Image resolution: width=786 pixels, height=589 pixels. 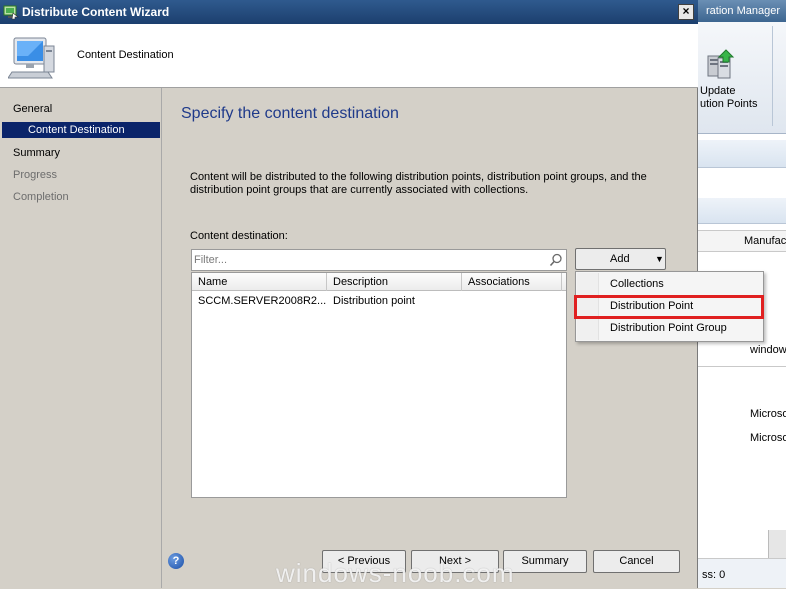 I want to click on title-bar: Distribute Content Wizard ×, so click(x=349, y=12).